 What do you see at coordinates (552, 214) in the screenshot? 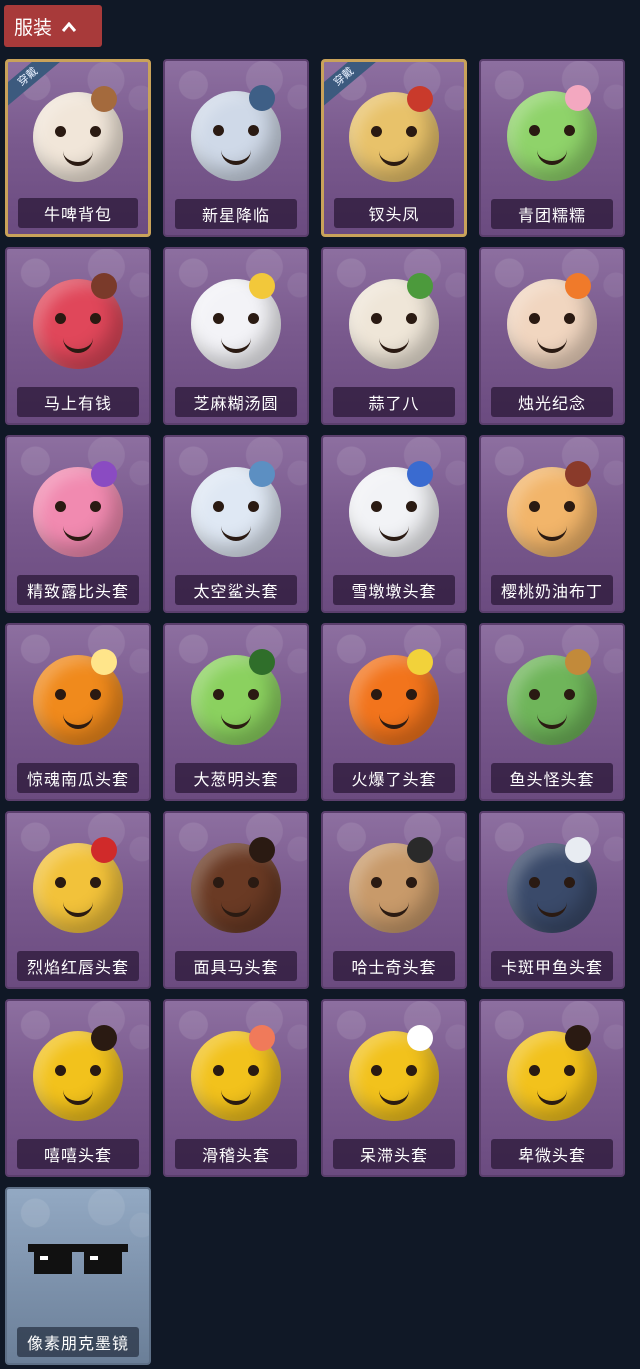
I see `costume-name: 青团糯糯` at bounding box center [552, 214].